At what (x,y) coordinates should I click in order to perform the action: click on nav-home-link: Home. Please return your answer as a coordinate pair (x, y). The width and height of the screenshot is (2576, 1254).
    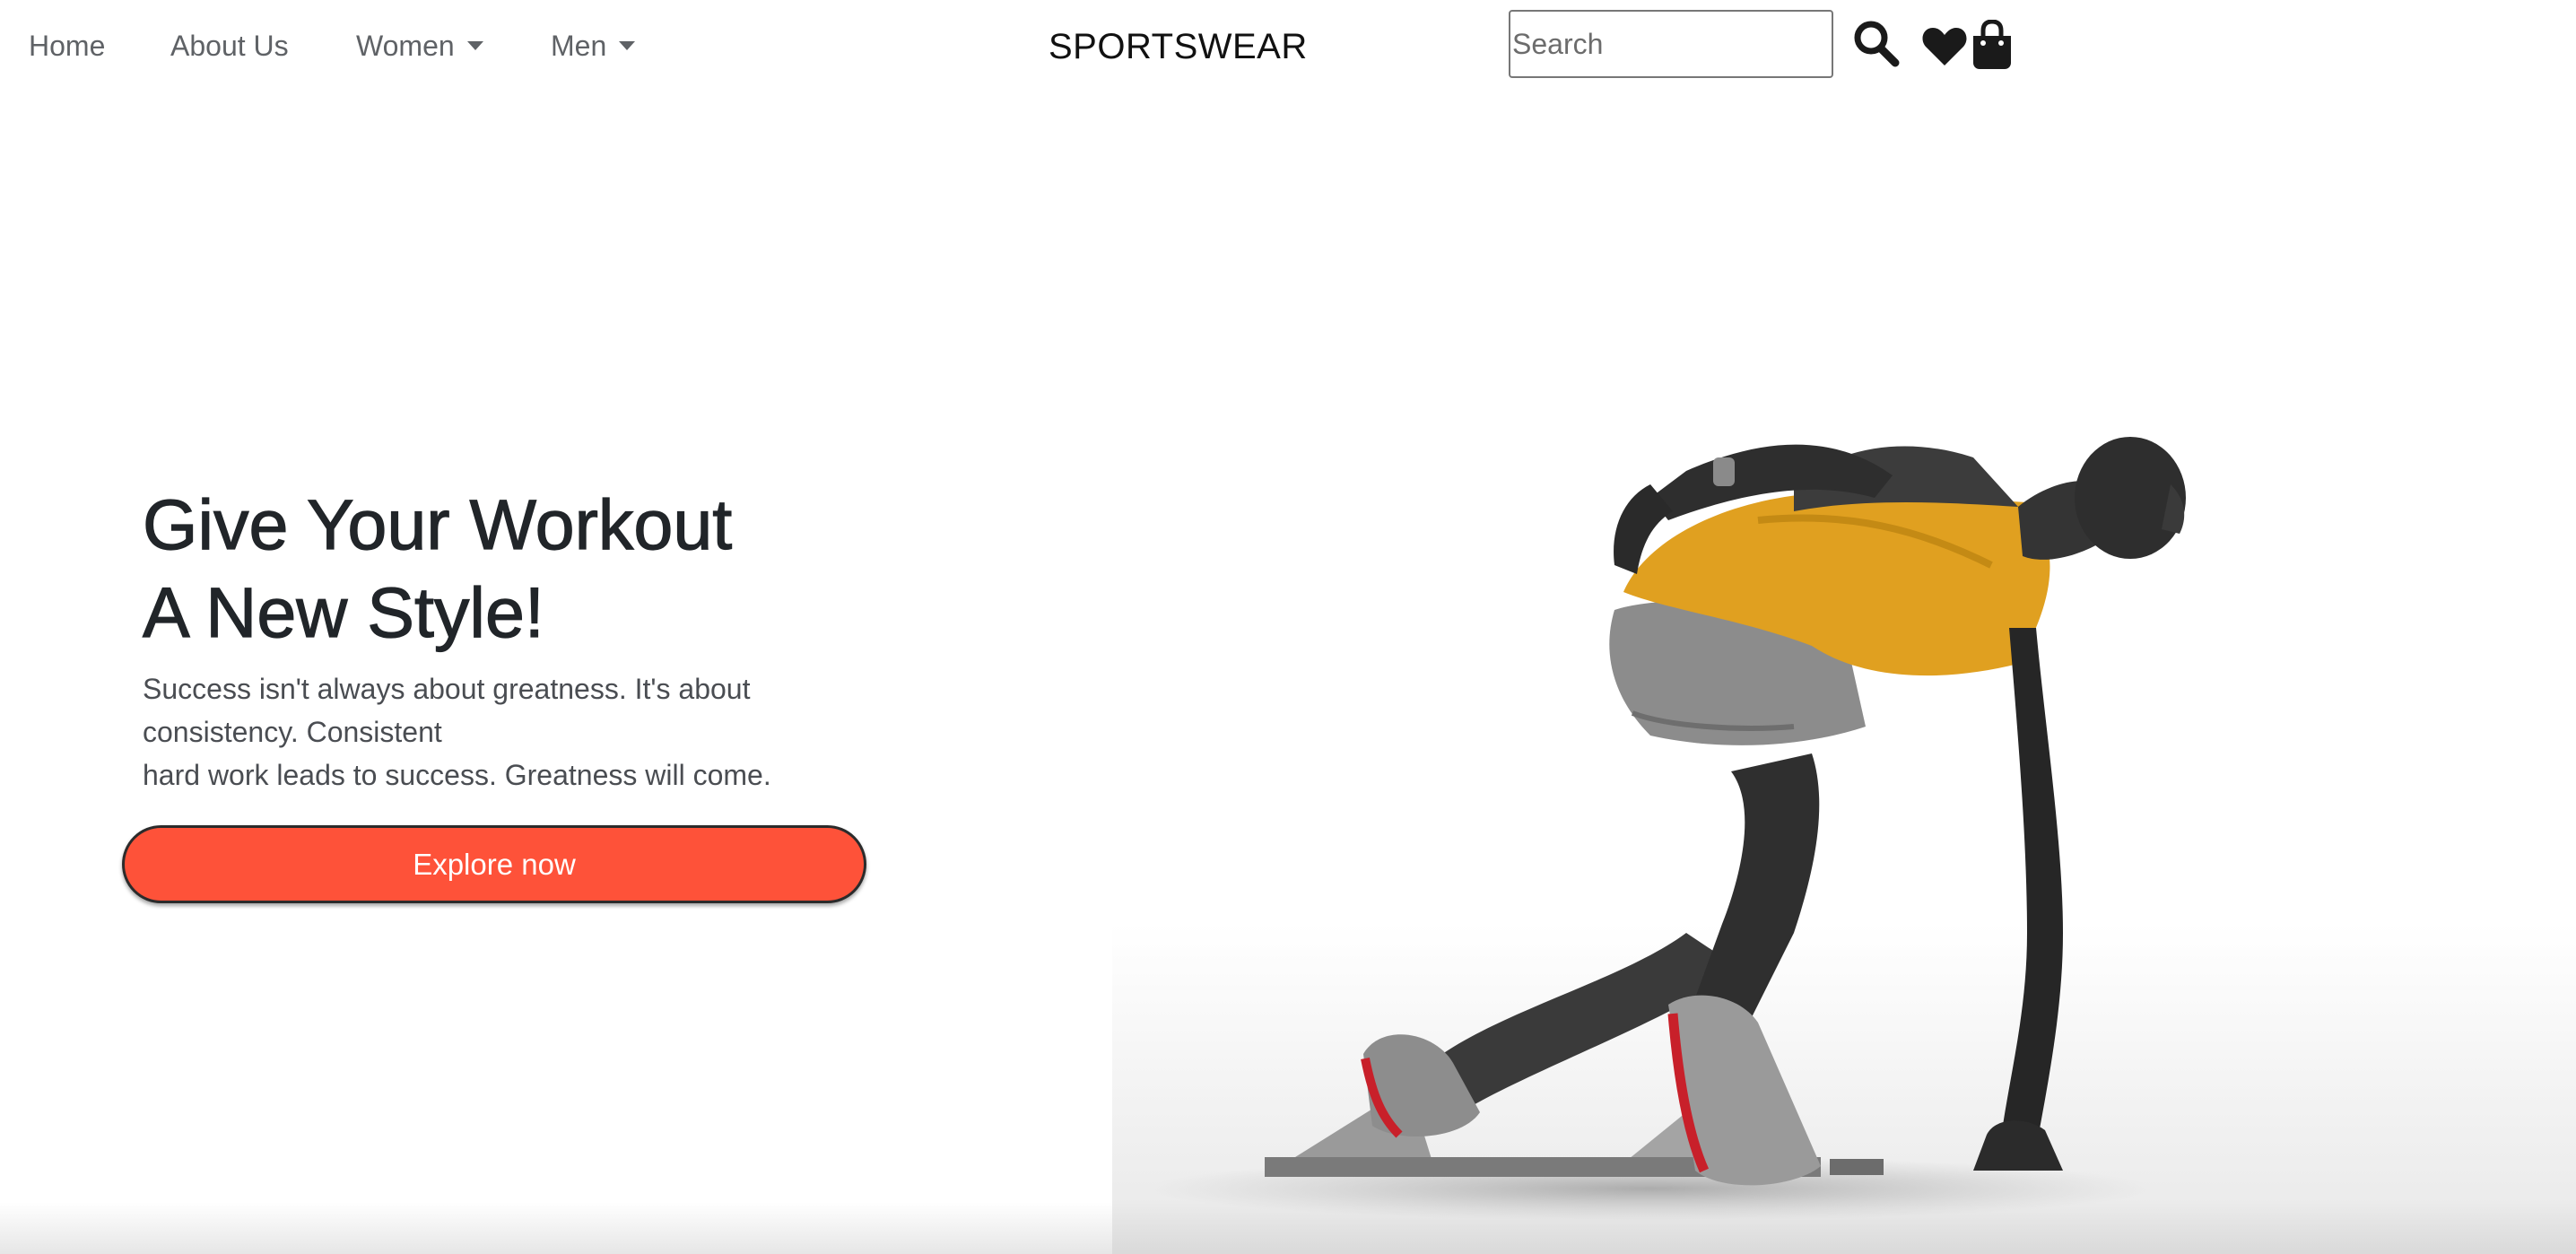
    Looking at the image, I should click on (67, 46).